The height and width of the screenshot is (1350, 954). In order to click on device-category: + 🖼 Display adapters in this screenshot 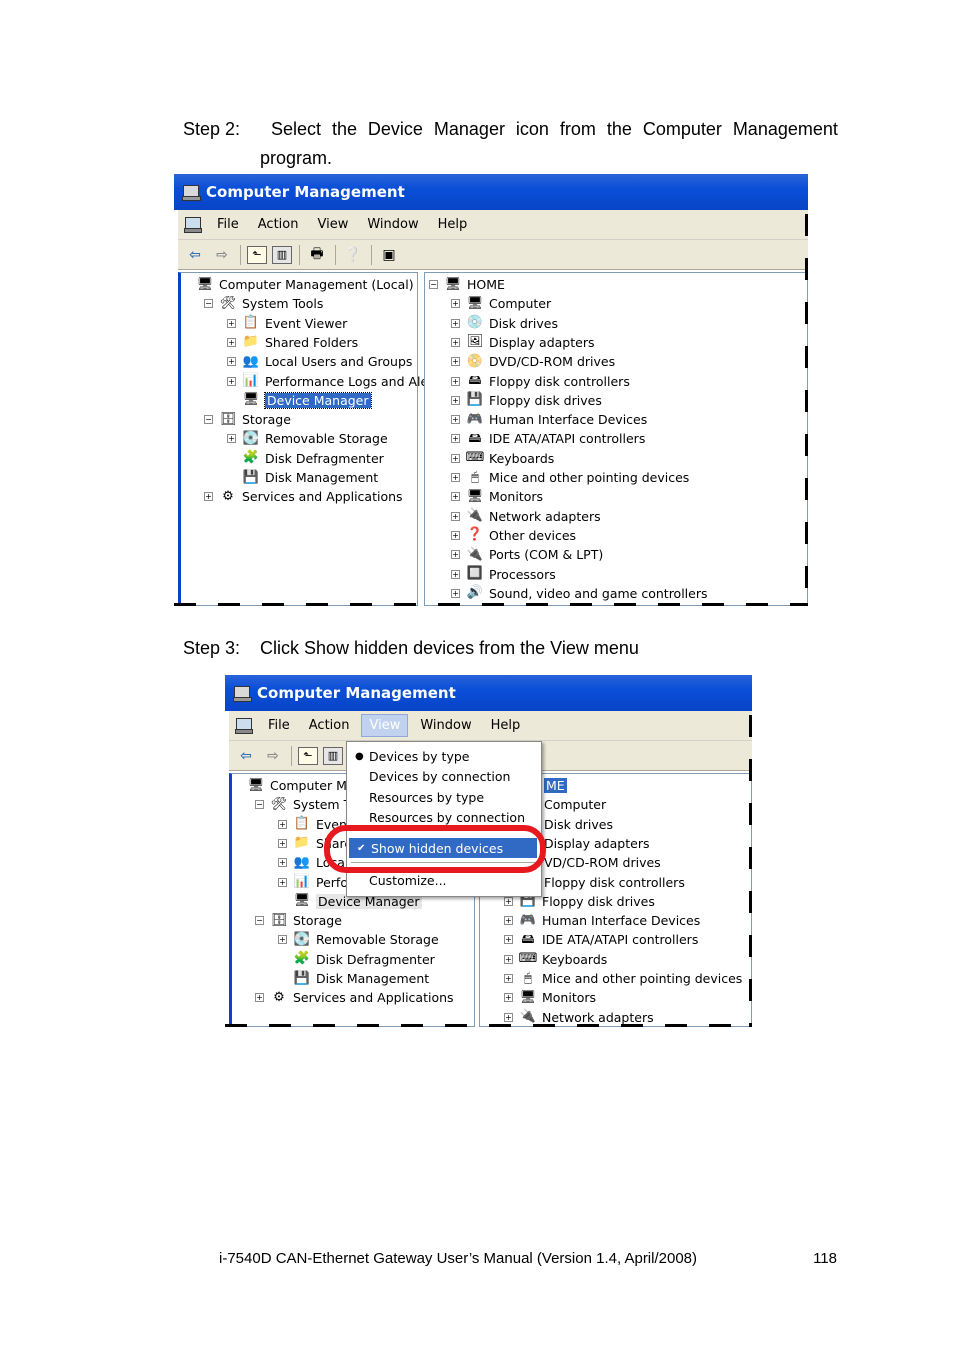, I will do `click(522, 342)`.